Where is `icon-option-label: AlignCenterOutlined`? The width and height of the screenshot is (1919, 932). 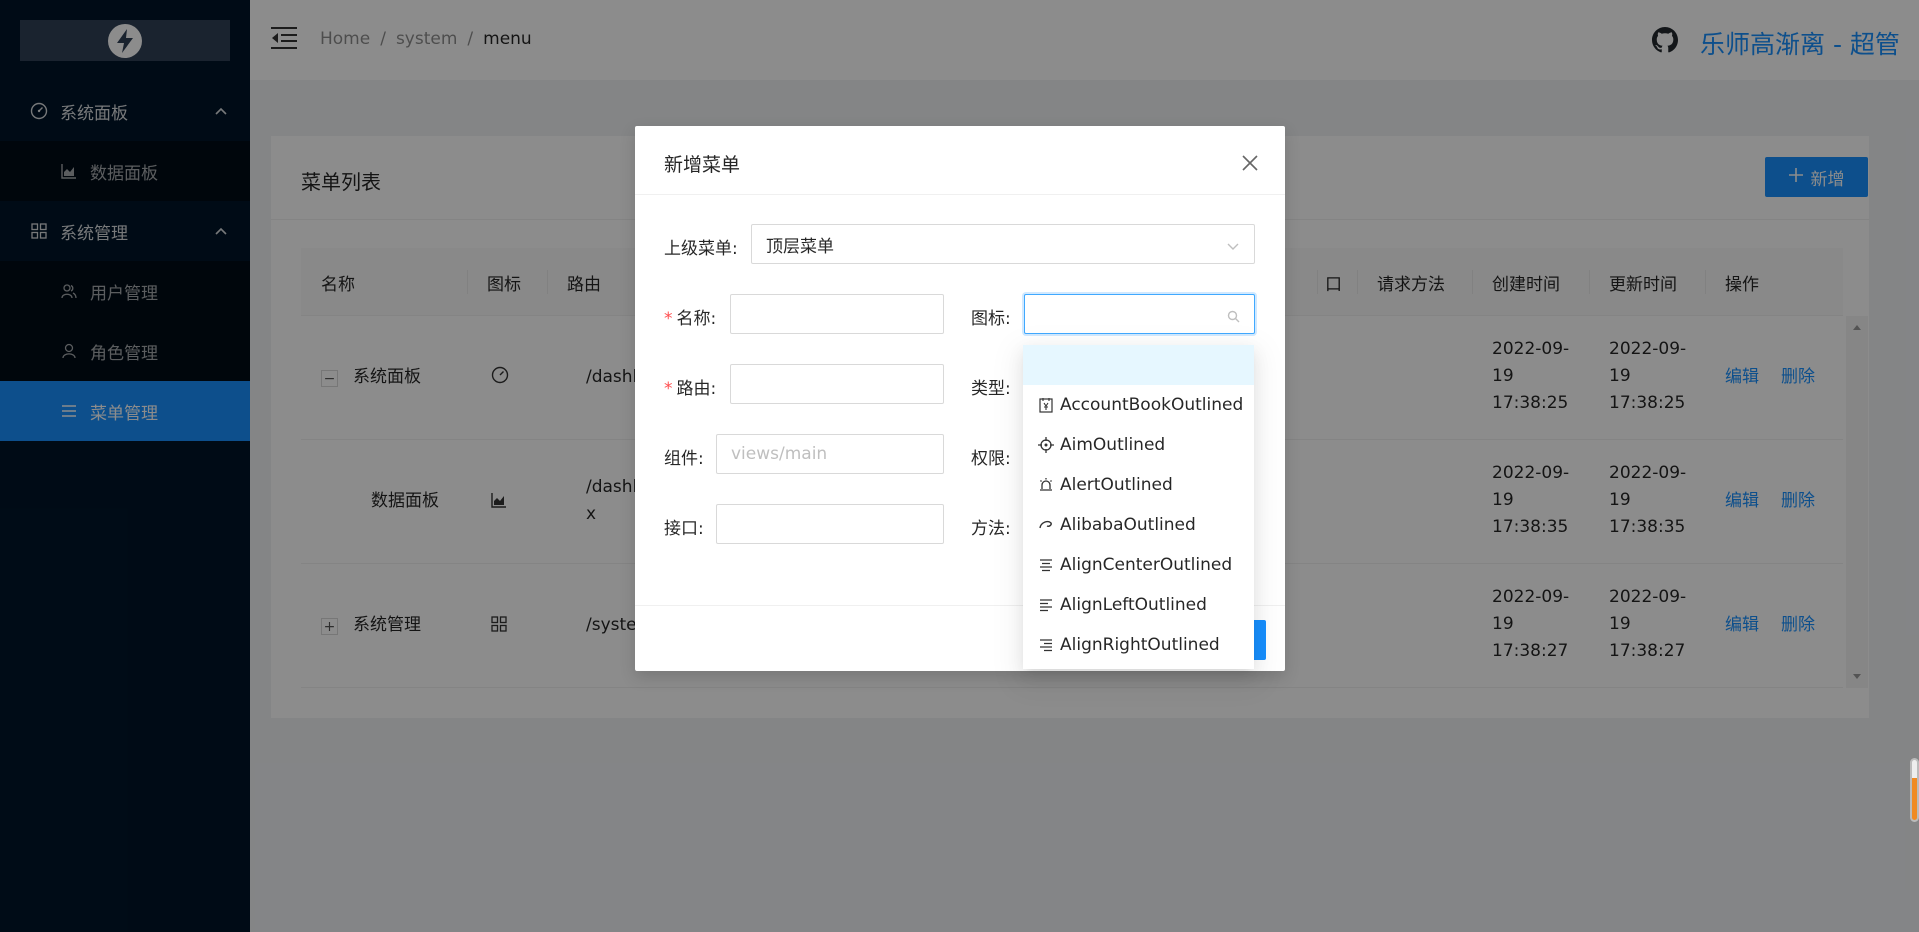
icon-option-label: AlignCenterOutlined is located at coordinates (1146, 565).